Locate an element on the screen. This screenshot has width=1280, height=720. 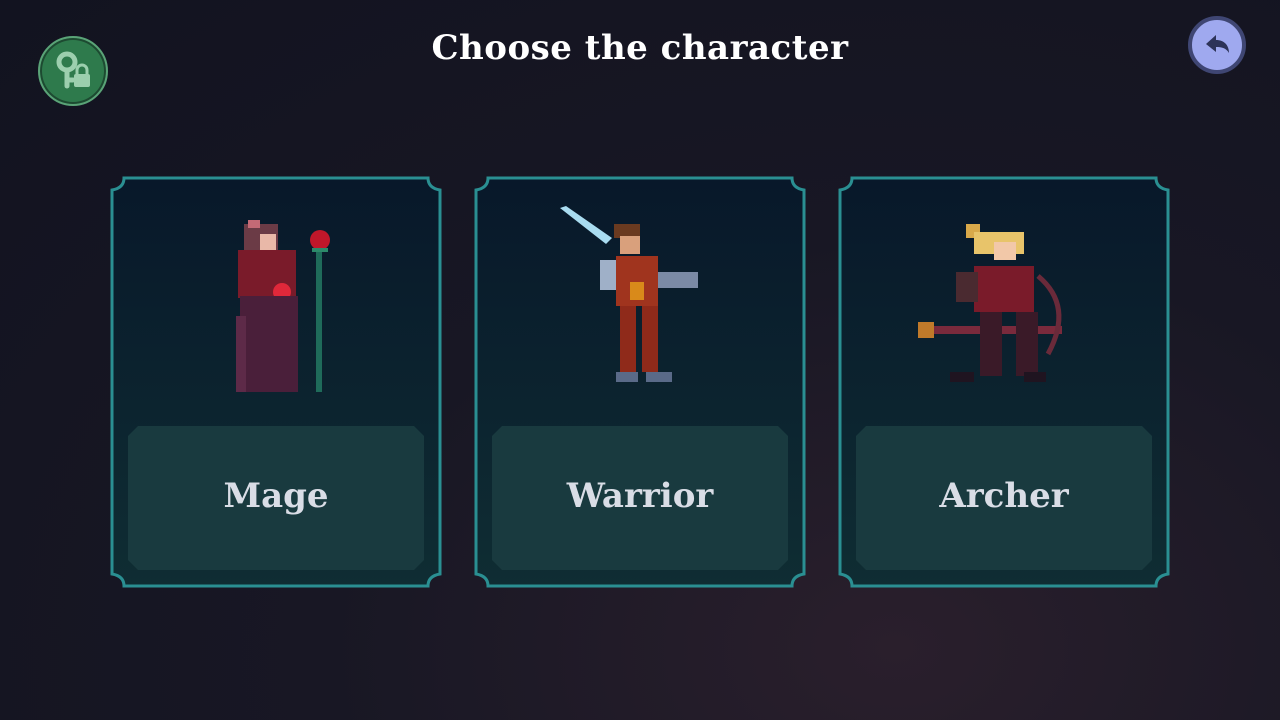
page-title: Choose the character is located at coordinates (640, 48).